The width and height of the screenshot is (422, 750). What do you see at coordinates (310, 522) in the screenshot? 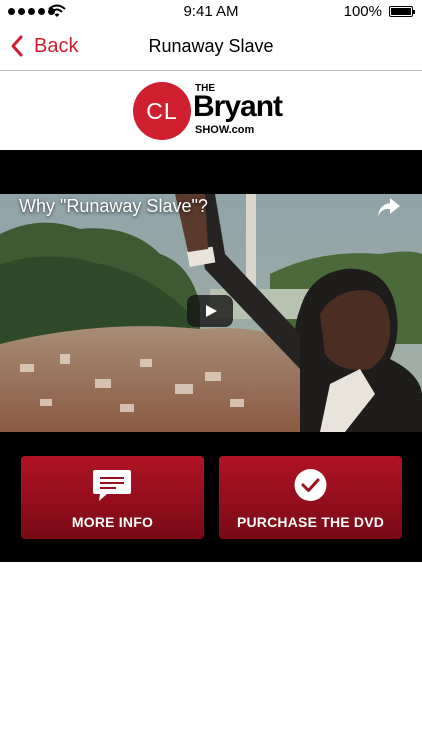
I see `purchase-dvd-label: PURCHASE THE DVD` at bounding box center [310, 522].